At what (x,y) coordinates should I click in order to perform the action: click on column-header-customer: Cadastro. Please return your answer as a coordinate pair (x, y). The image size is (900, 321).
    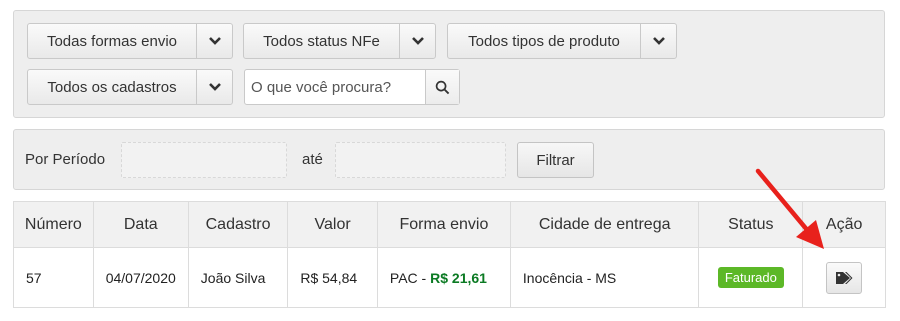
    Looking at the image, I should click on (238, 224).